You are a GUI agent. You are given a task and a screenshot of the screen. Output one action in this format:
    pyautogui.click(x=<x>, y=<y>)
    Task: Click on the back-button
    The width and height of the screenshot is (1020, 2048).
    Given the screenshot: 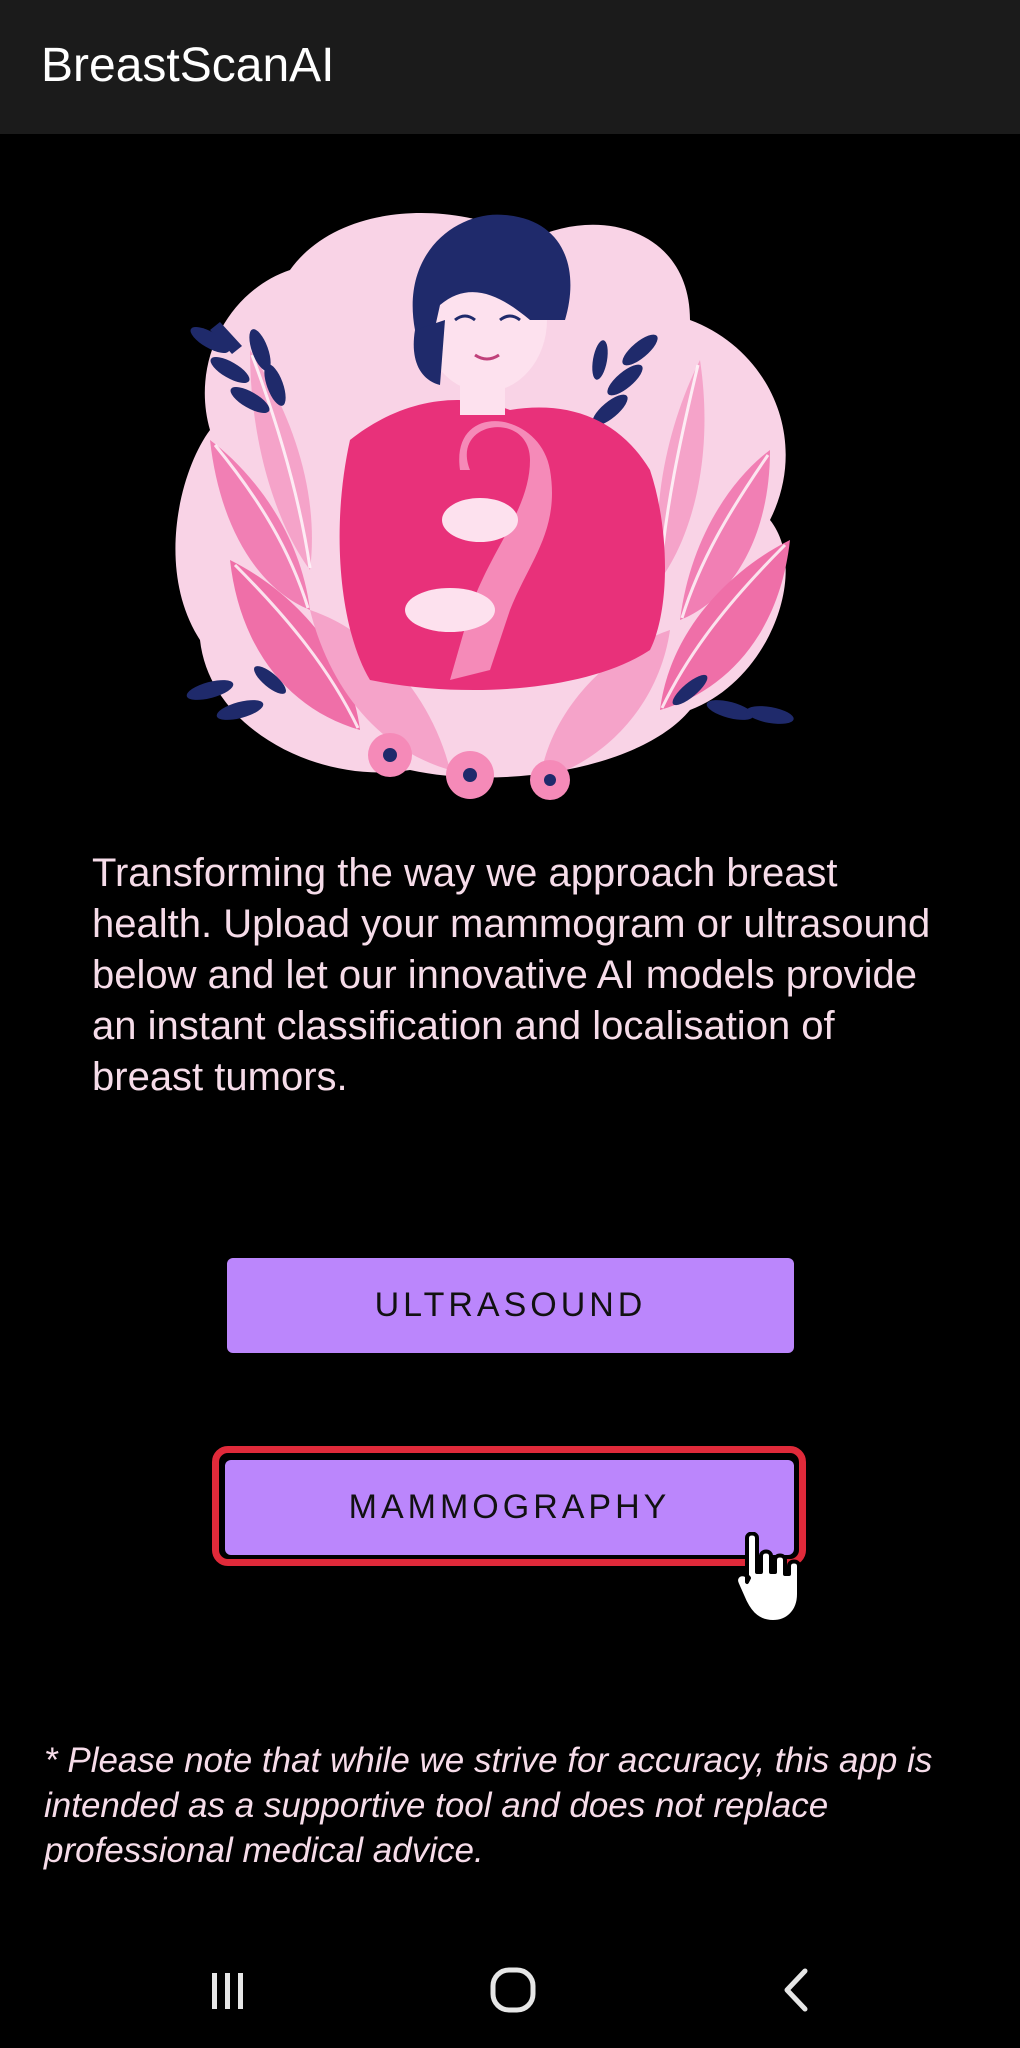 What is the action you would take?
    pyautogui.click(x=798, y=1990)
    